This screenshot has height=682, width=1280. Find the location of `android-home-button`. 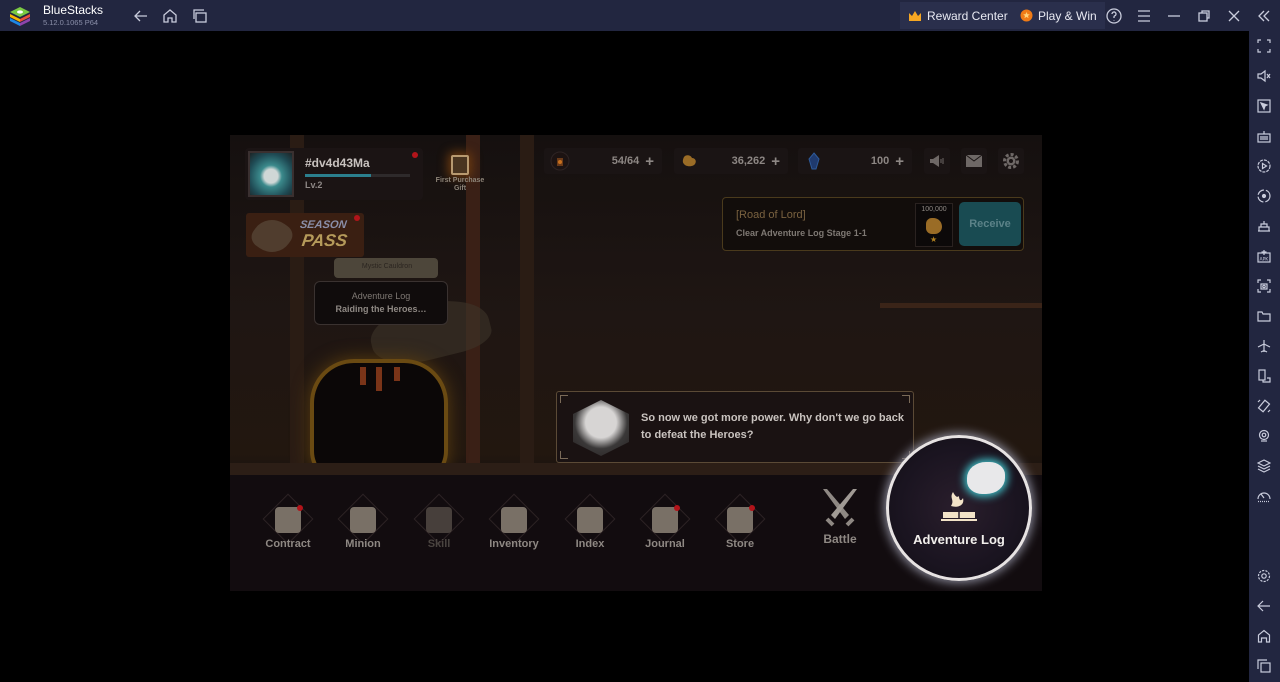

android-home-button is located at coordinates (1264, 636).